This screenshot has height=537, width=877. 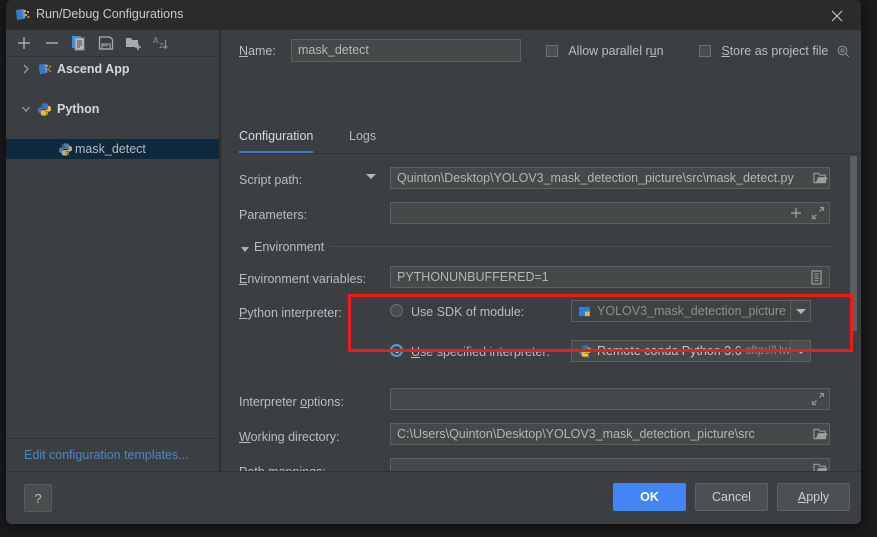 I want to click on name-row: Name:, so click(x=257, y=51).